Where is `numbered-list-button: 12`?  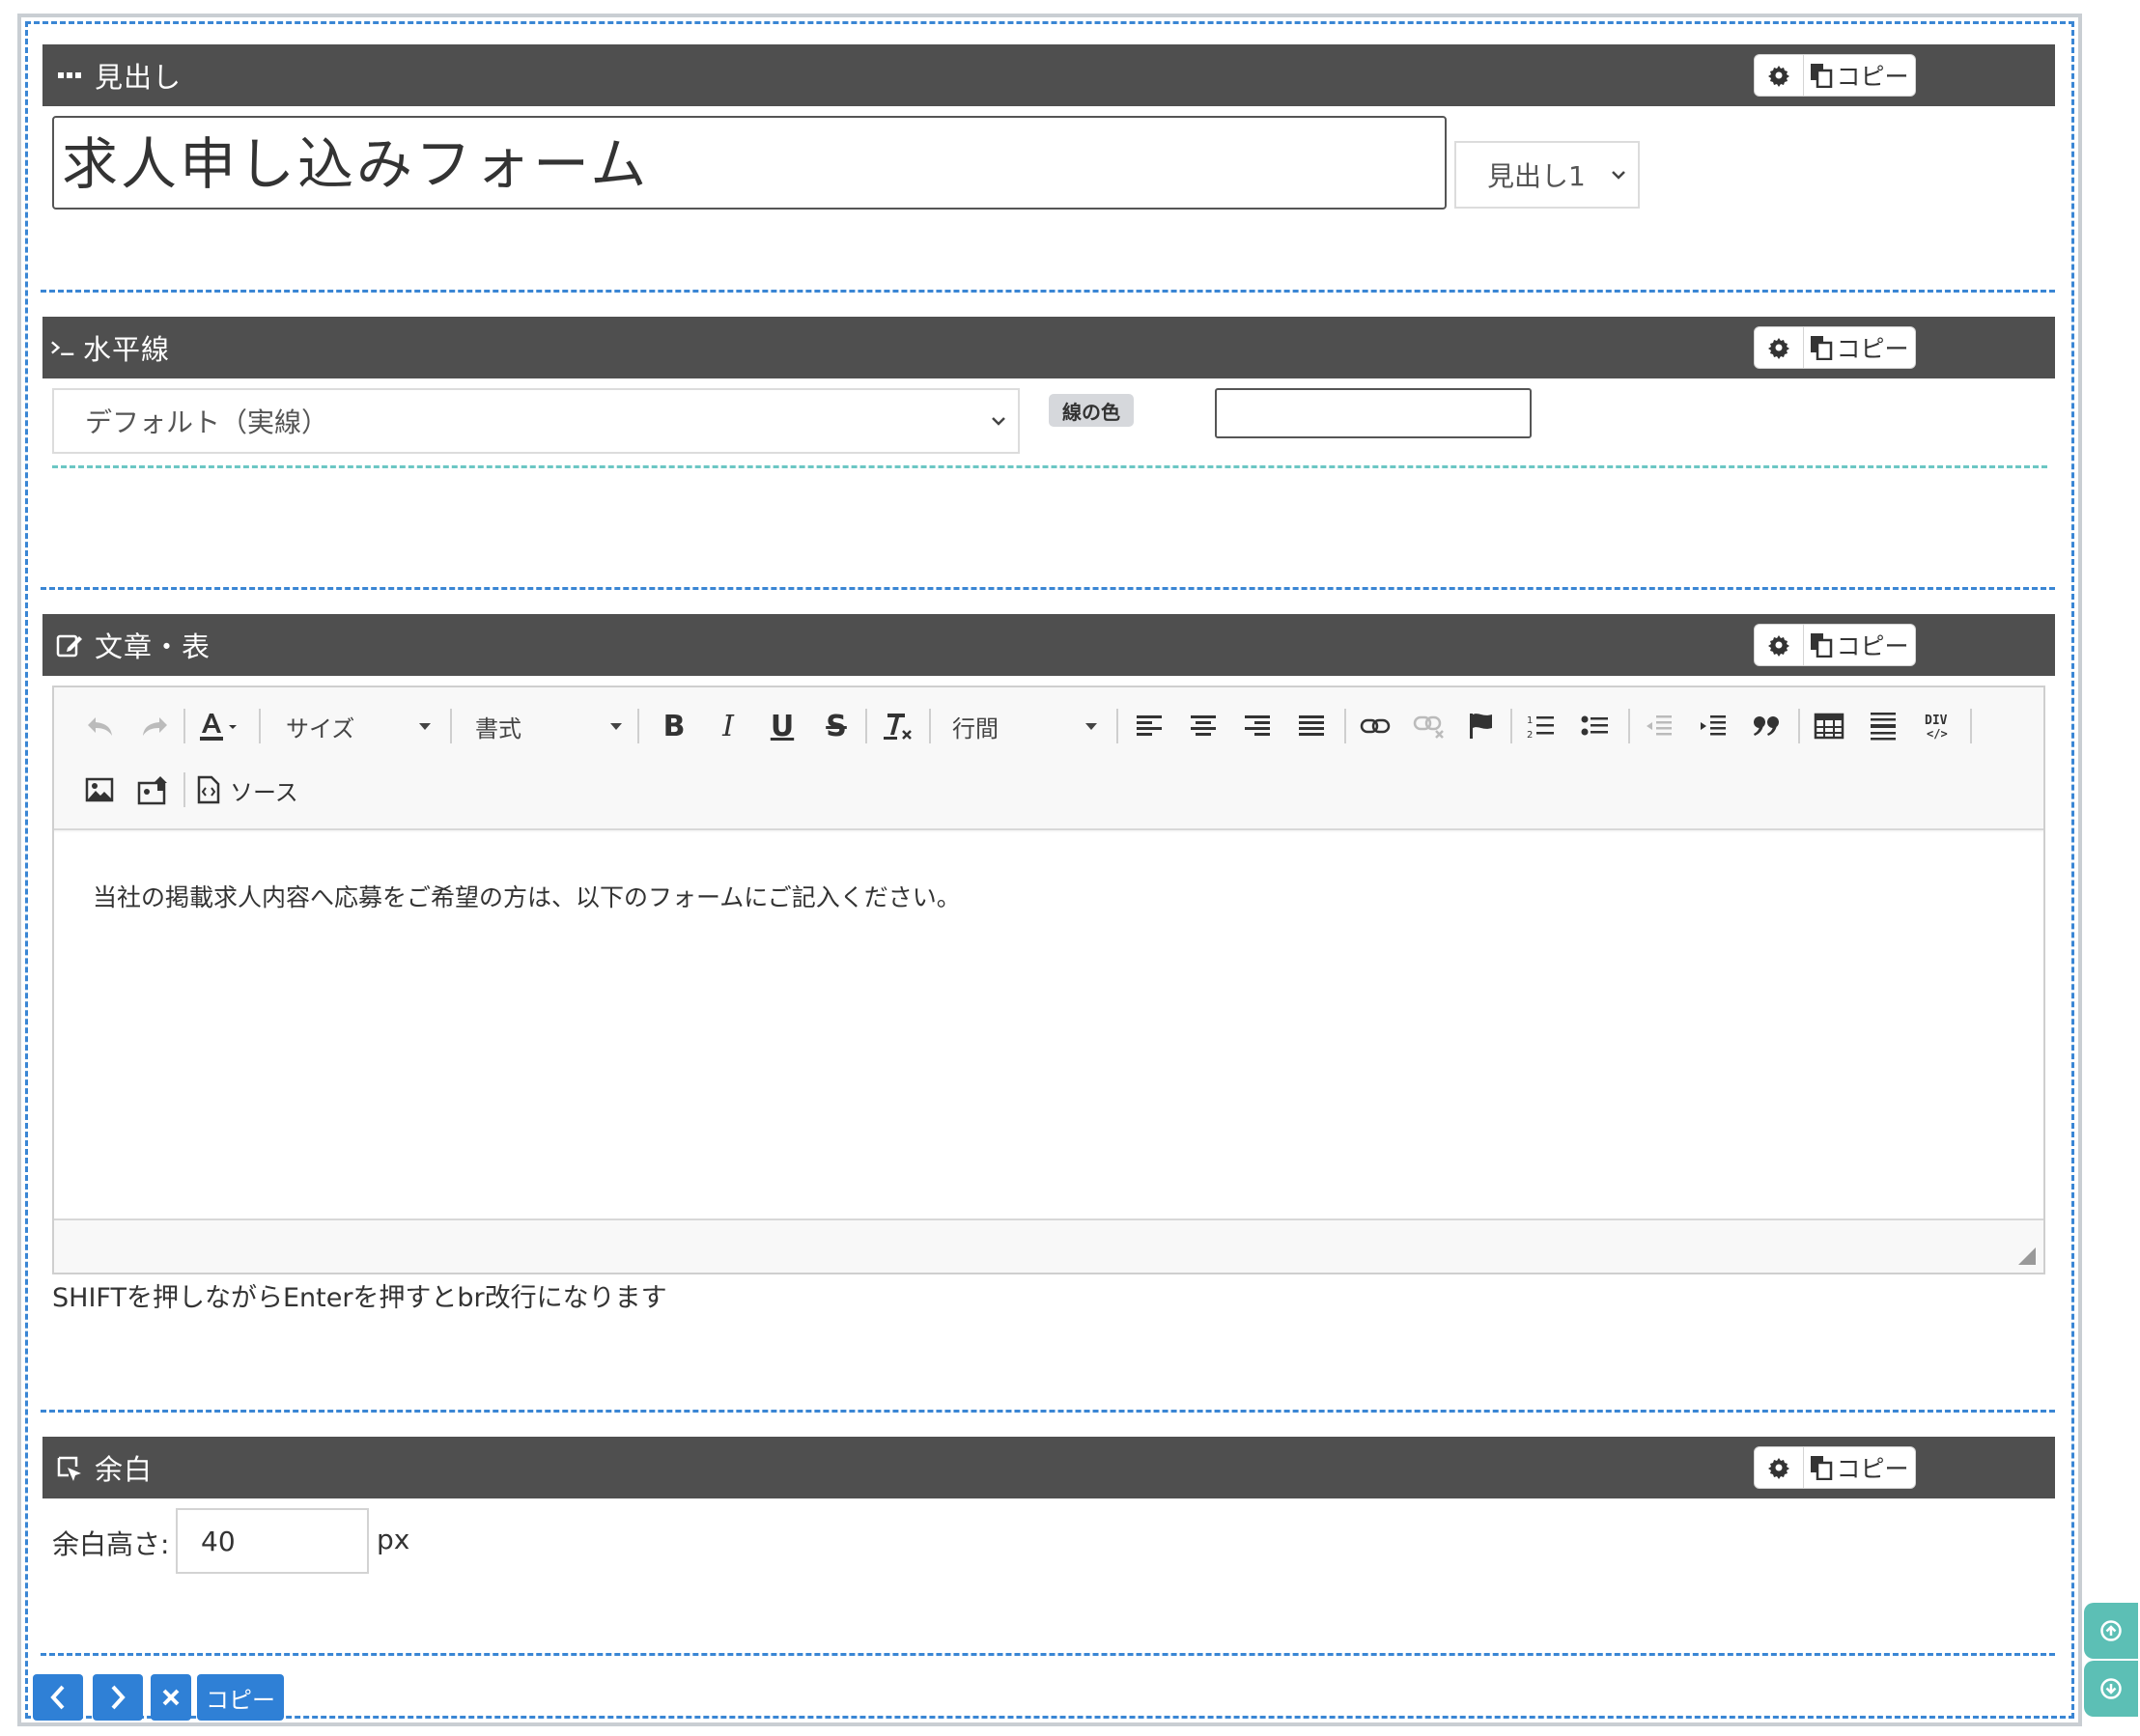 numbered-list-button: 12 is located at coordinates (1541, 726).